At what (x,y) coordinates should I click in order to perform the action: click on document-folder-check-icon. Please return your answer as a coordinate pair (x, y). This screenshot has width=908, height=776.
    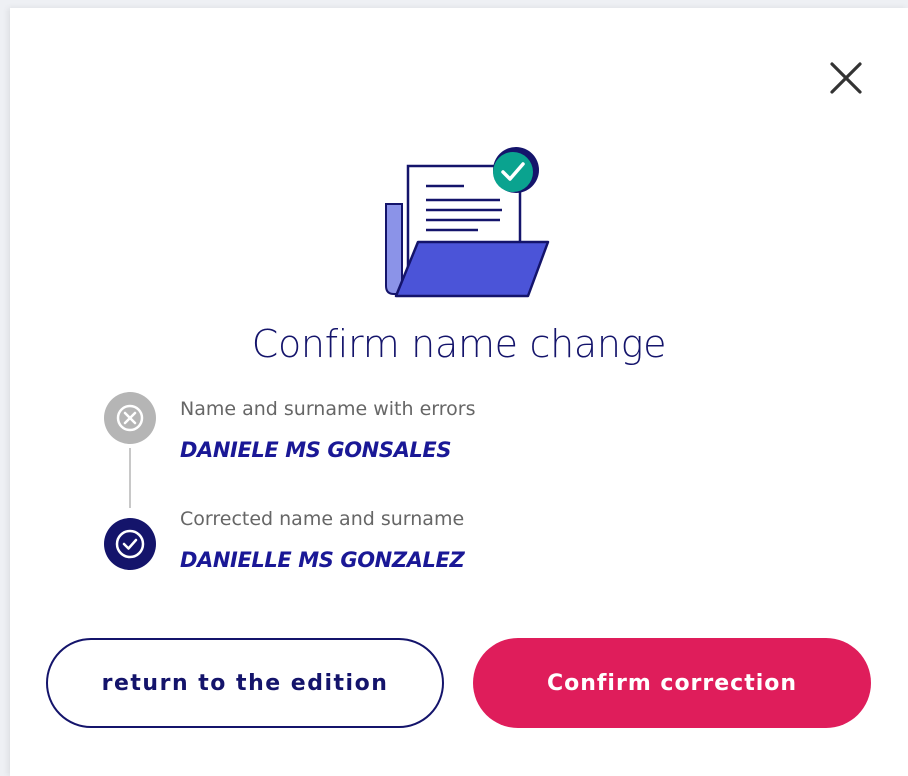
    Looking at the image, I should click on (467, 222).